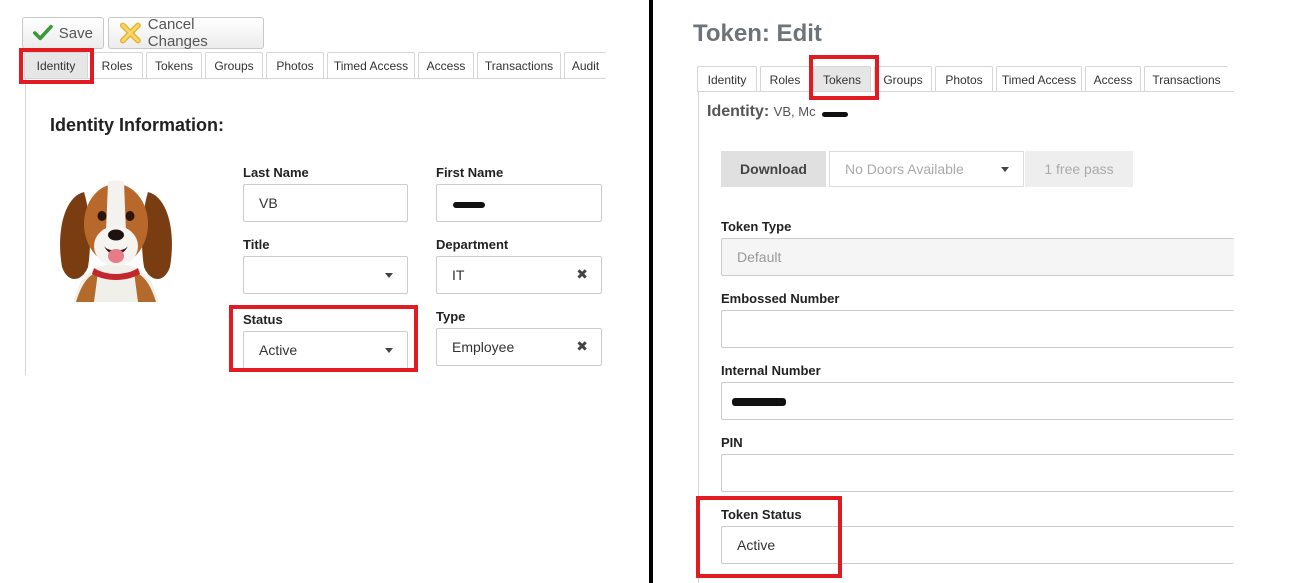 The width and height of the screenshot is (1305, 583). I want to click on internal-number-input, so click(977, 401).